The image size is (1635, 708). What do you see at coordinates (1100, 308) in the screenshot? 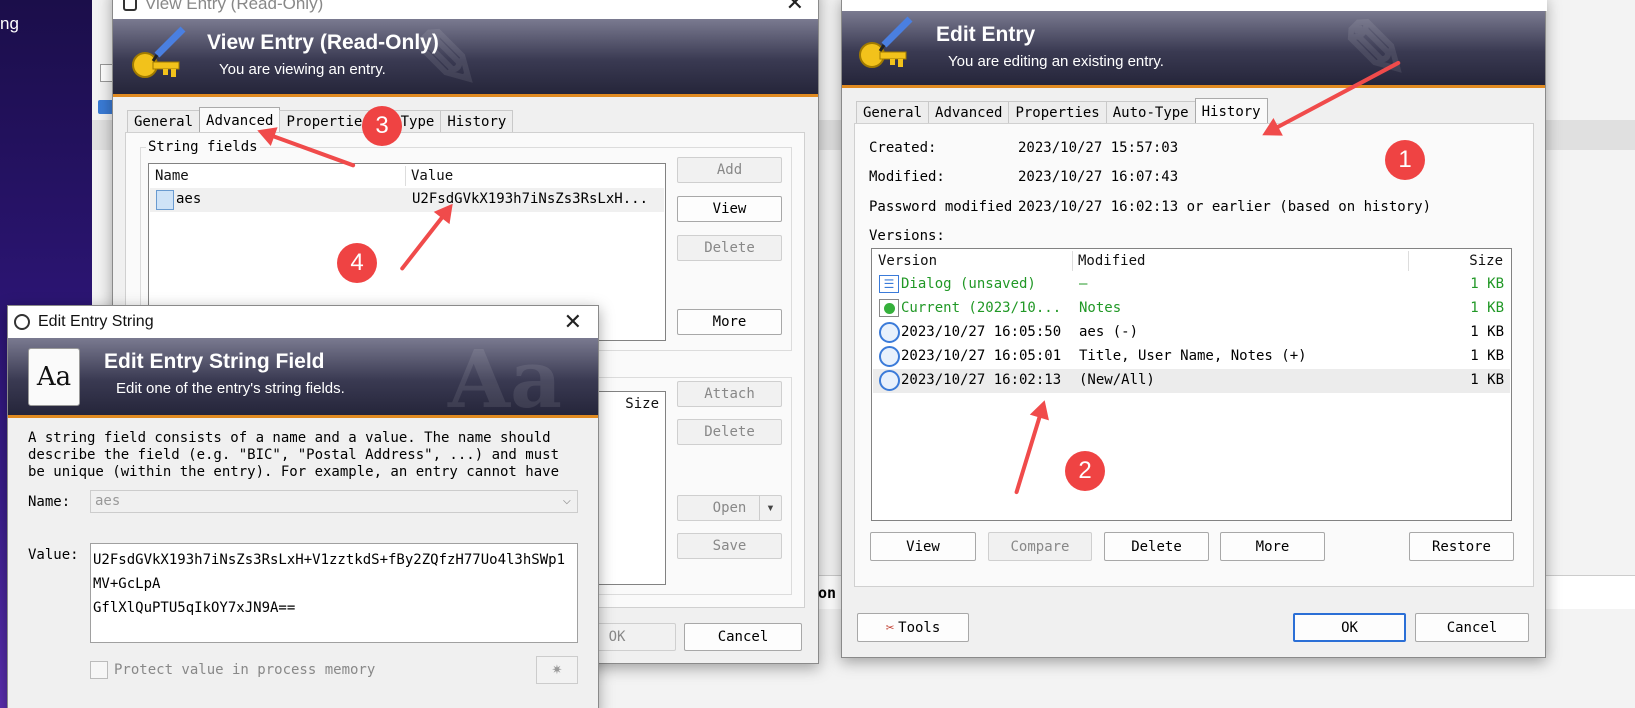
I see `row-modified: Notes` at bounding box center [1100, 308].